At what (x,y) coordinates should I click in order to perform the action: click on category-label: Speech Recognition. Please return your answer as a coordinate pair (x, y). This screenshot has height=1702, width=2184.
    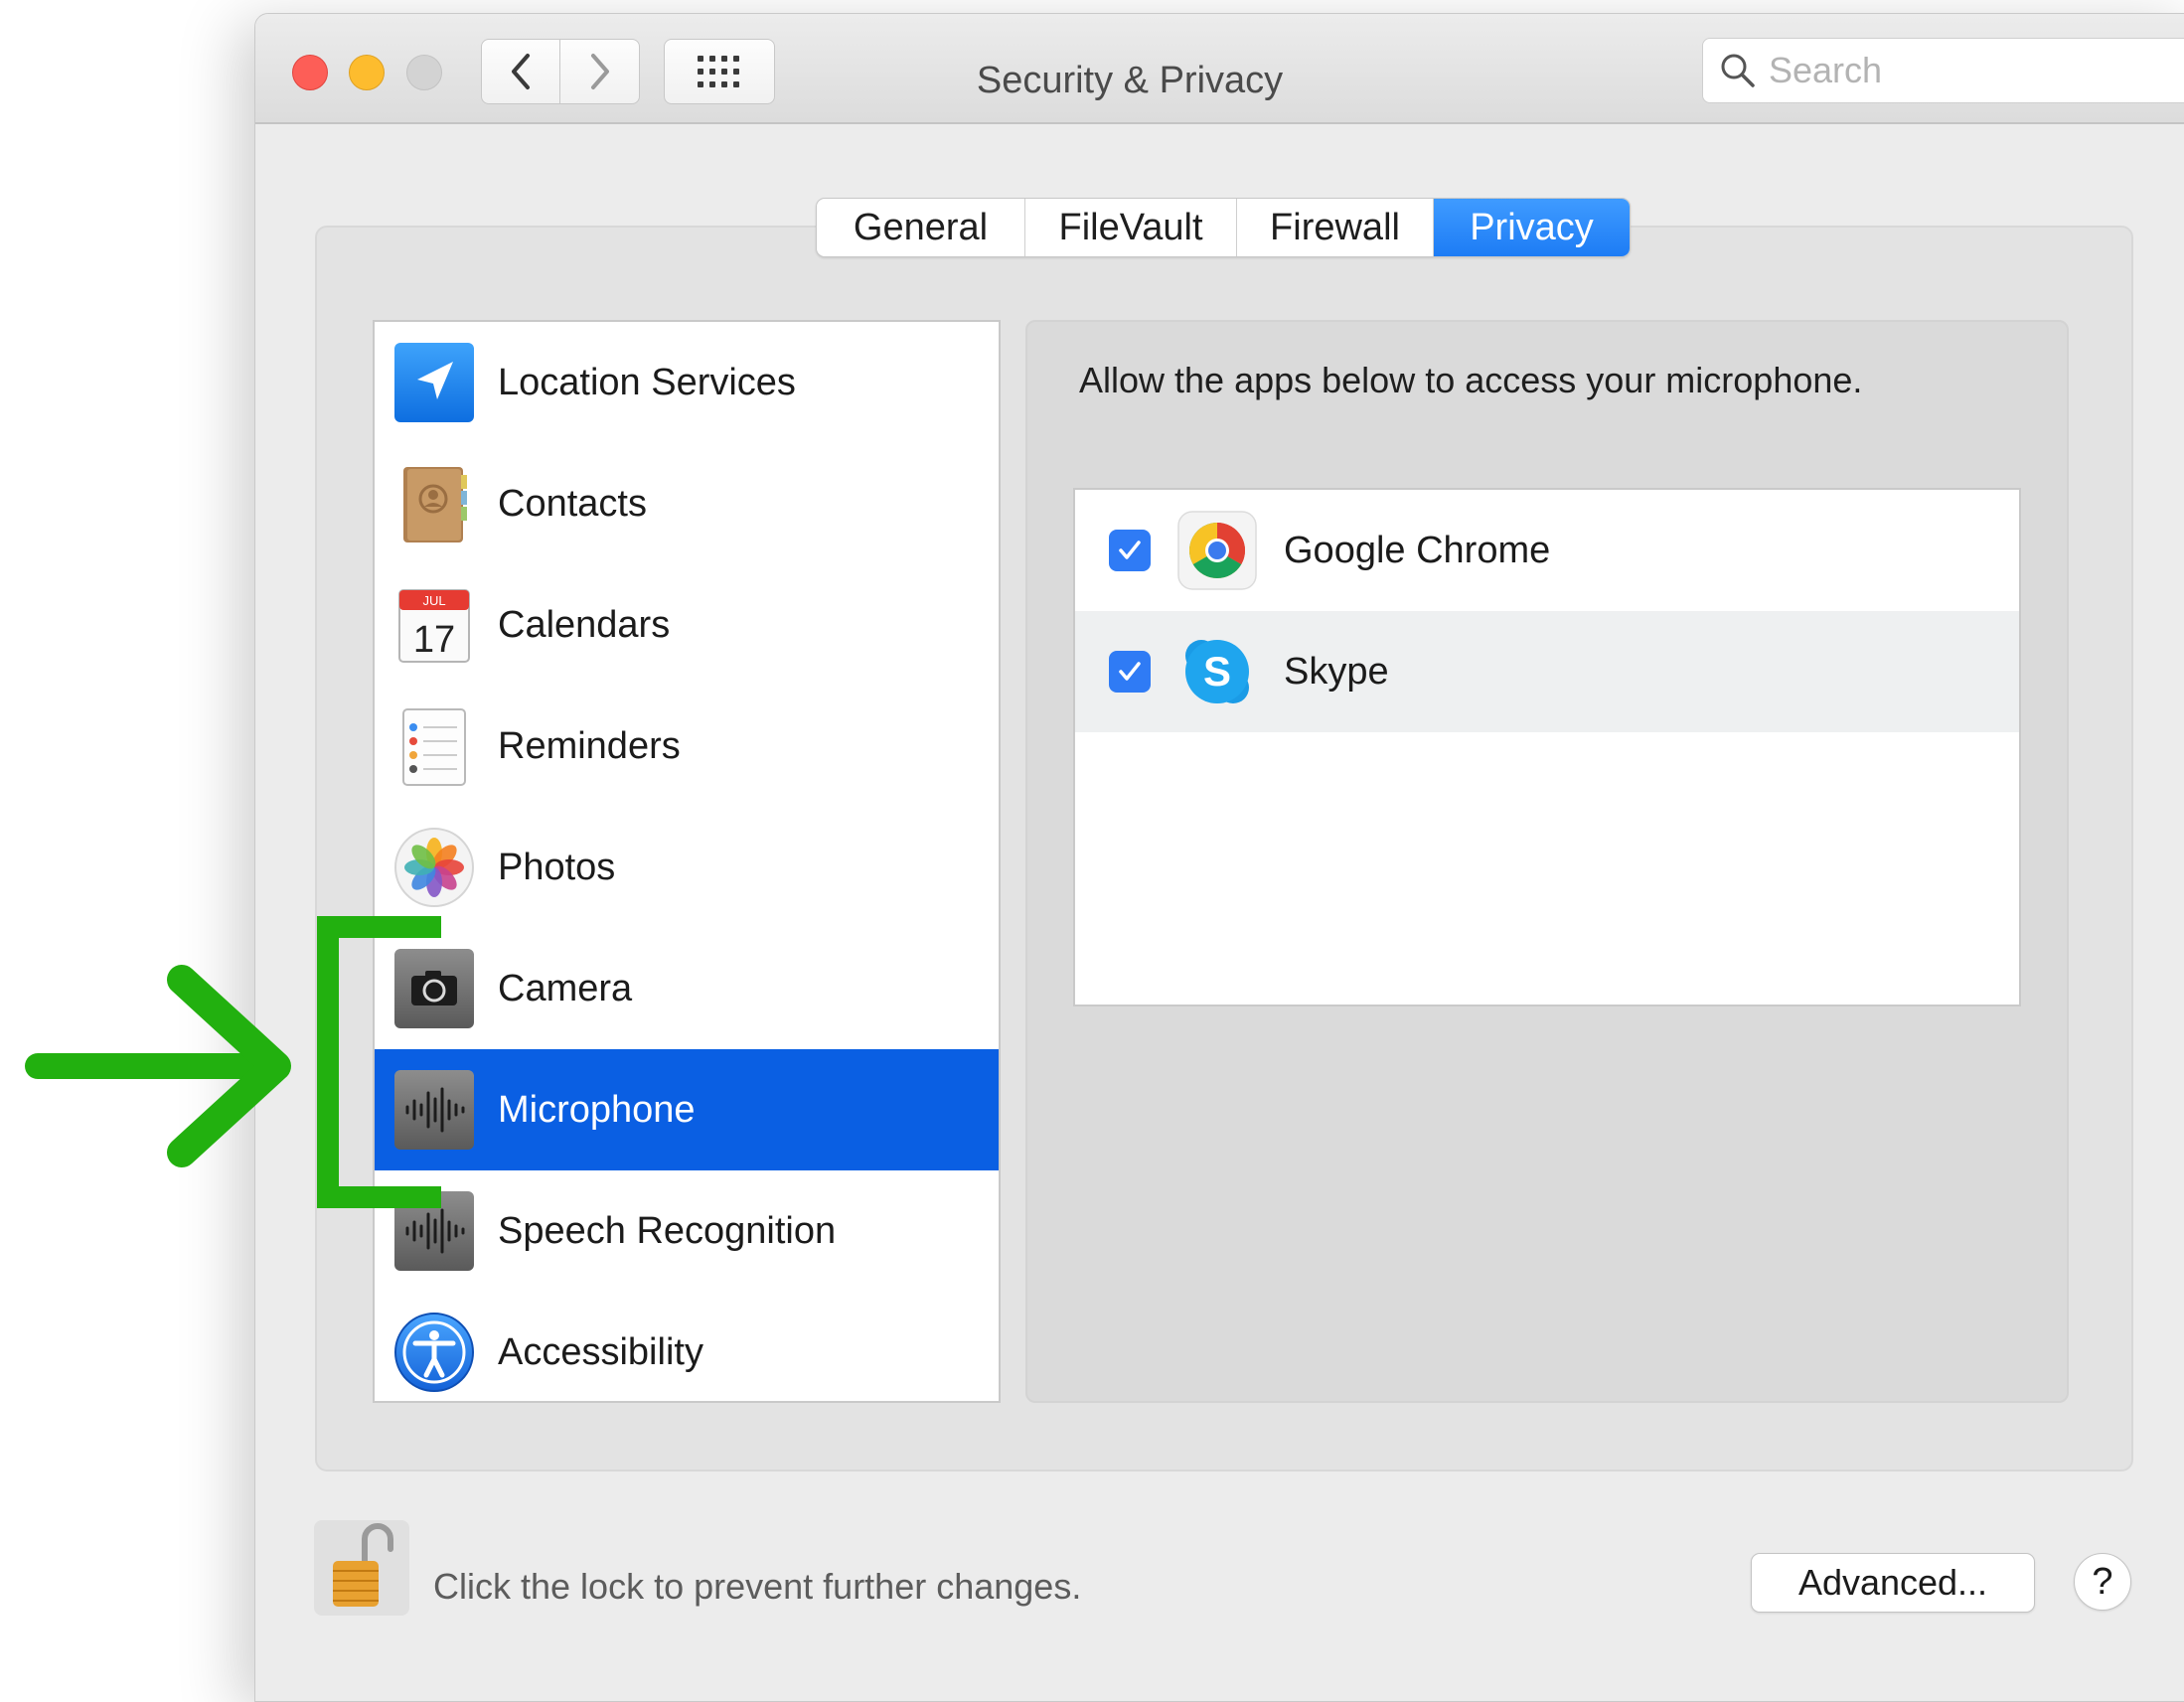
    Looking at the image, I should click on (667, 1230).